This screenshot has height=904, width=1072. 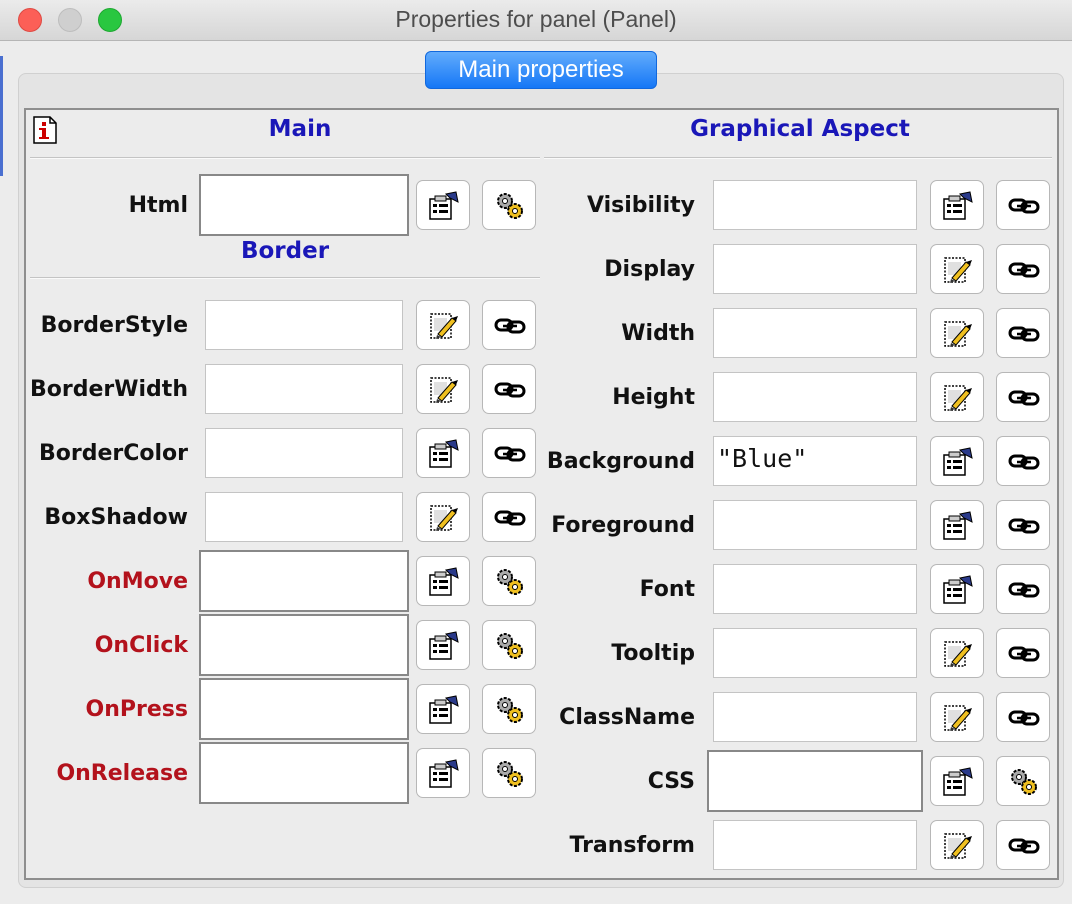 I want to click on boxshadow-edit-button, so click(x=443, y=517).